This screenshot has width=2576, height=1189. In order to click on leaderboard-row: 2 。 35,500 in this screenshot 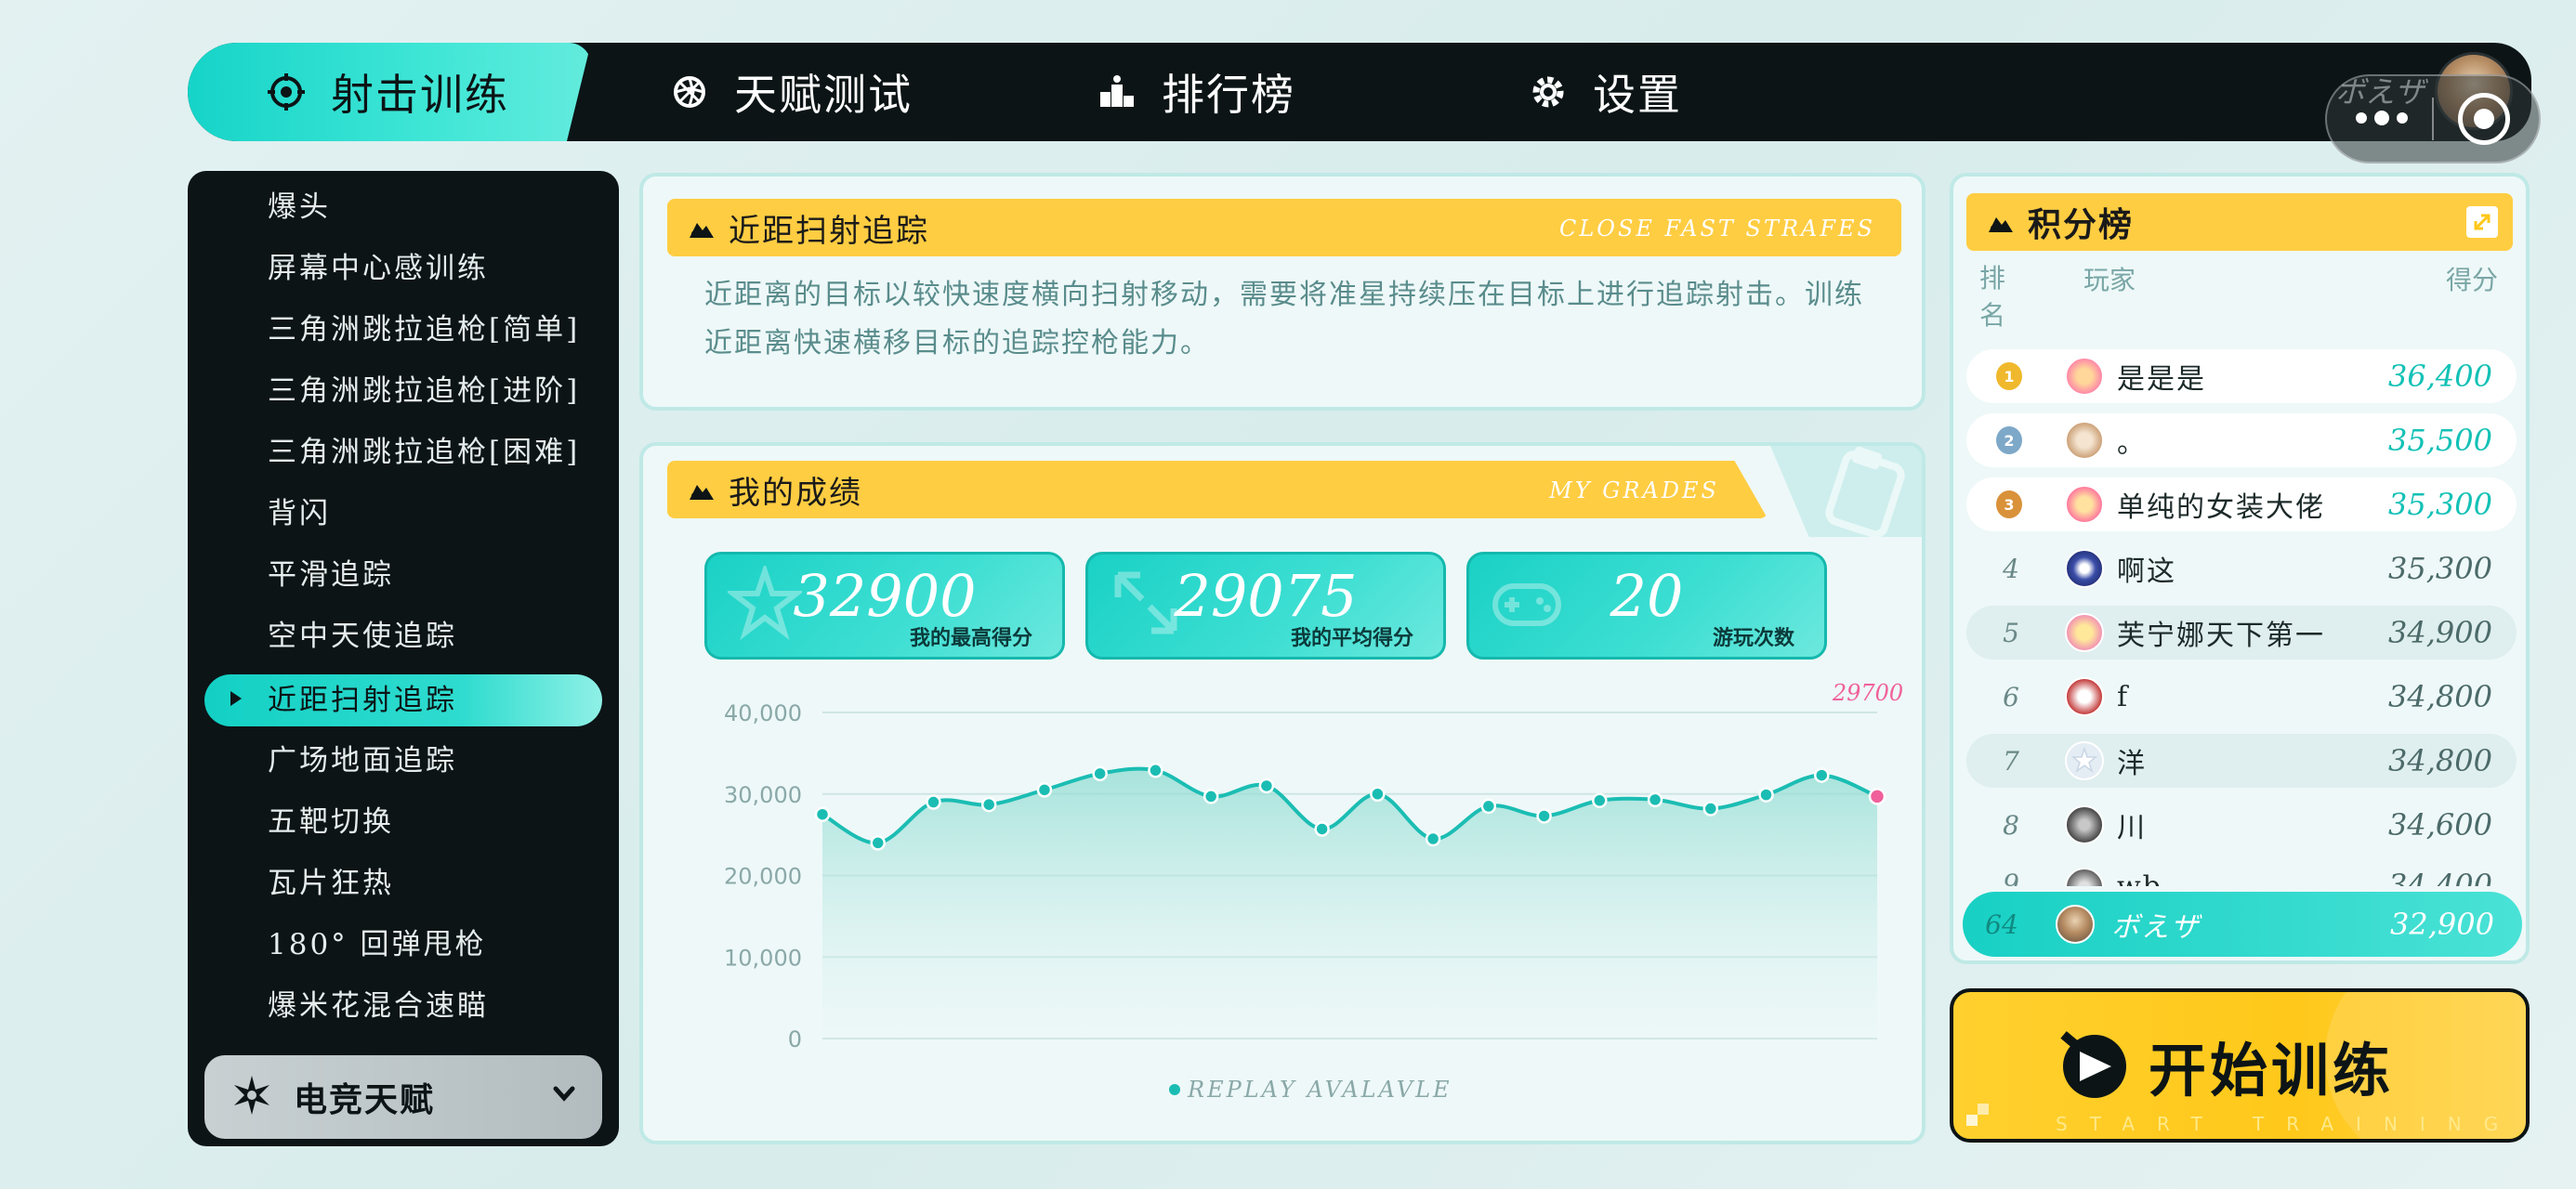, I will do `click(2241, 440)`.